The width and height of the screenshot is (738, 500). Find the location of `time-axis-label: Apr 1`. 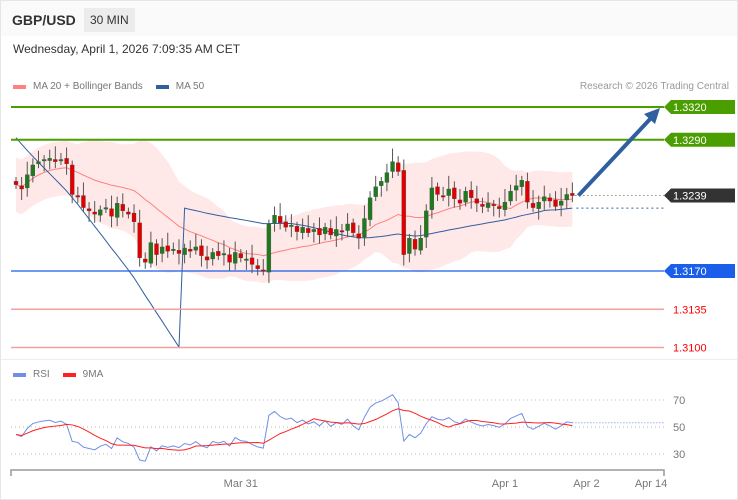

time-axis-label: Apr 1 is located at coordinates (505, 484).